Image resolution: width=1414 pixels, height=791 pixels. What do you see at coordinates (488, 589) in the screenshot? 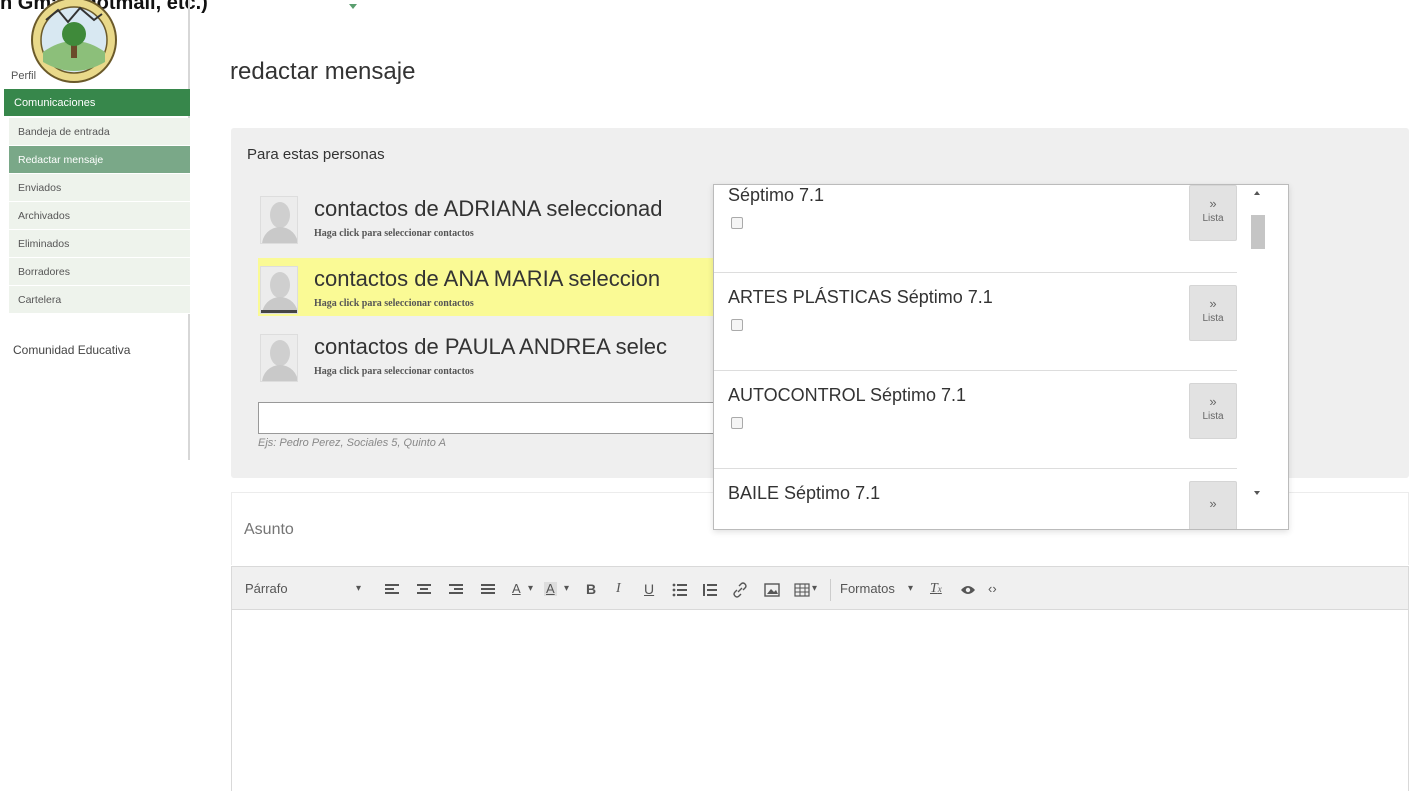
I see `align-justify-icon` at bounding box center [488, 589].